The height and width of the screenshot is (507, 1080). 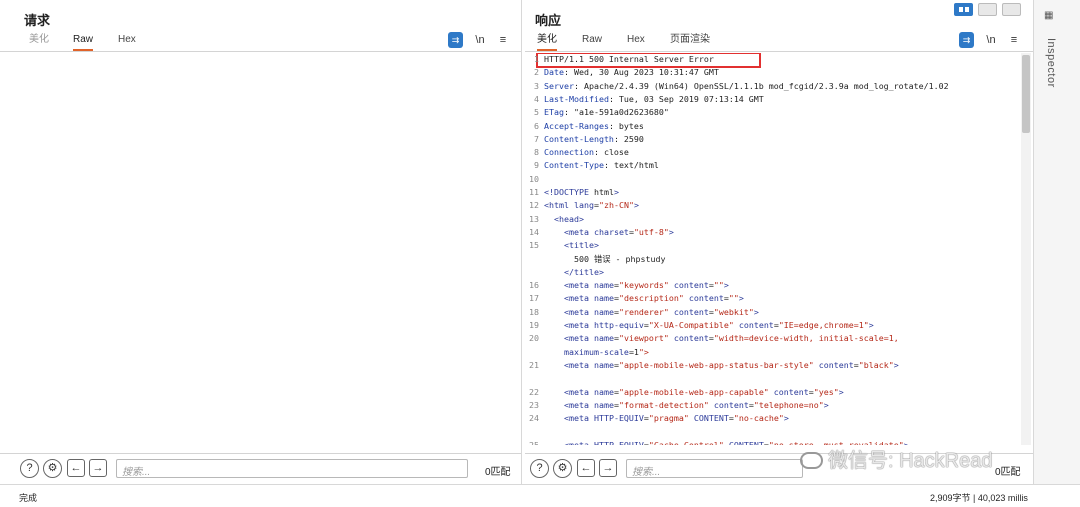 What do you see at coordinates (644, 298) in the screenshot?
I see `code-line: <meta name="description" content="">` at bounding box center [644, 298].